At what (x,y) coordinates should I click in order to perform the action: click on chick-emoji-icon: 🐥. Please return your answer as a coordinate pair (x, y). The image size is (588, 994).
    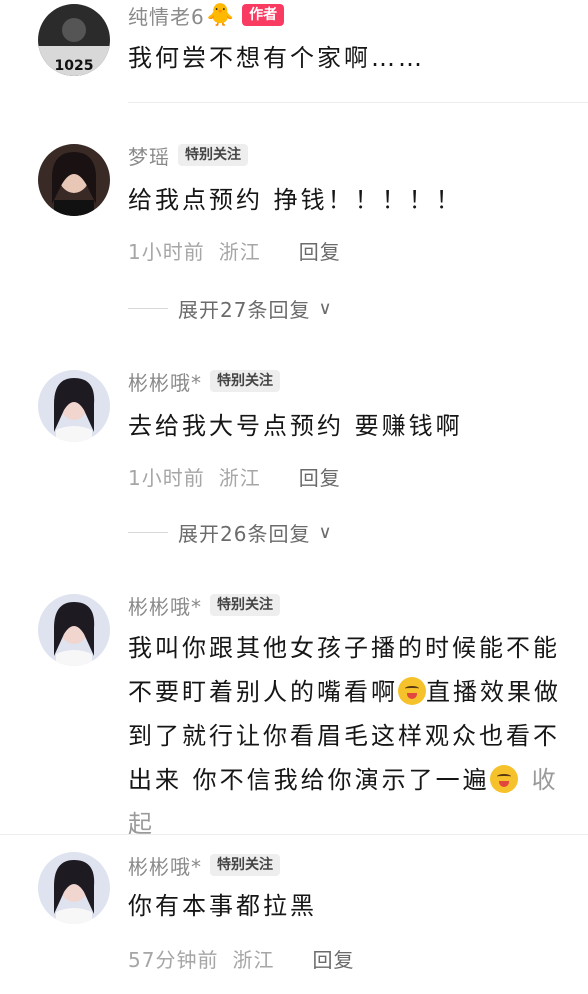
    Looking at the image, I should click on (220, 15).